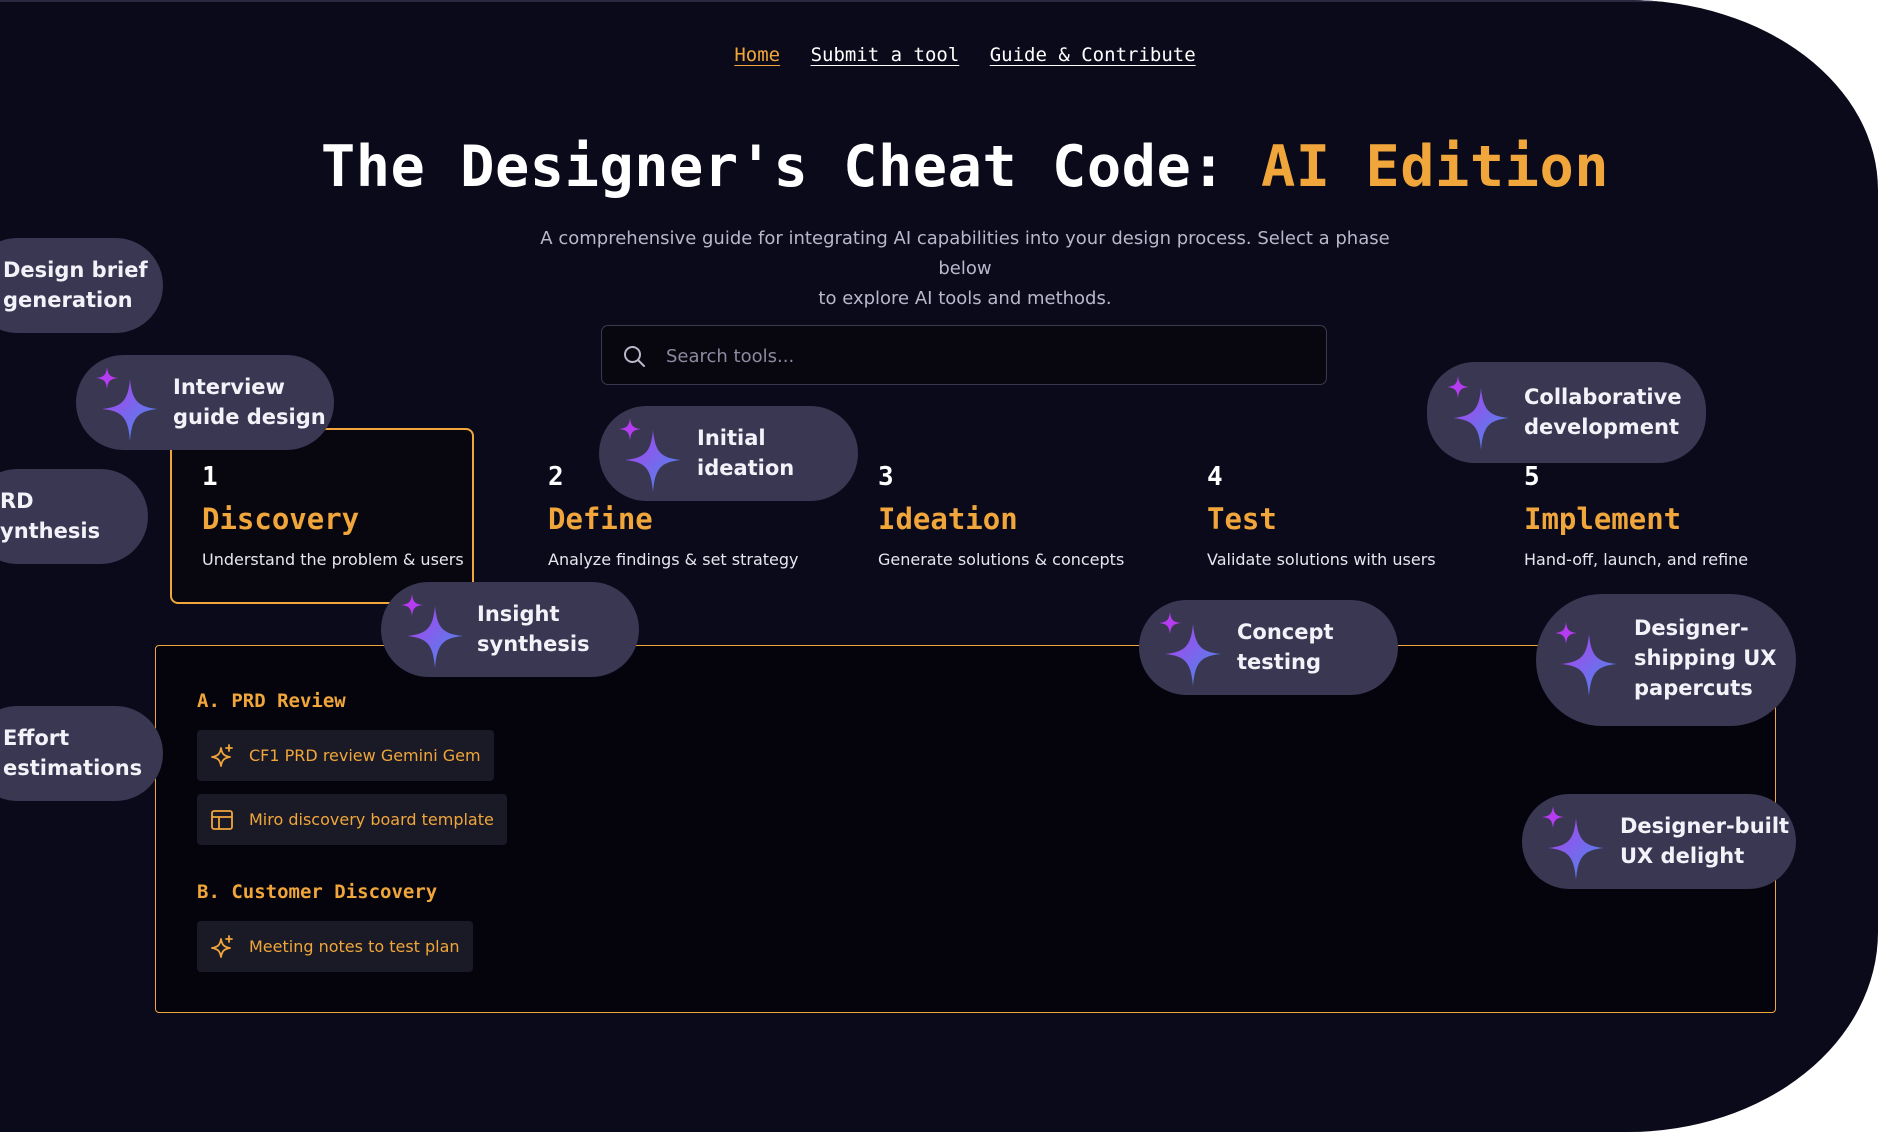 This screenshot has width=1878, height=1132. Describe the element at coordinates (1682, 856) in the screenshot. I see `bubble-line: UX delight` at that location.